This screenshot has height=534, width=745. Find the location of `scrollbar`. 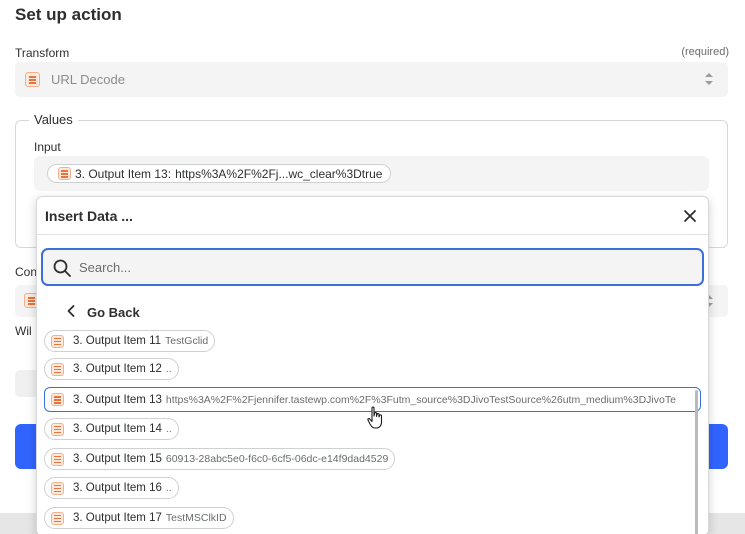

scrollbar is located at coordinates (696, 462).